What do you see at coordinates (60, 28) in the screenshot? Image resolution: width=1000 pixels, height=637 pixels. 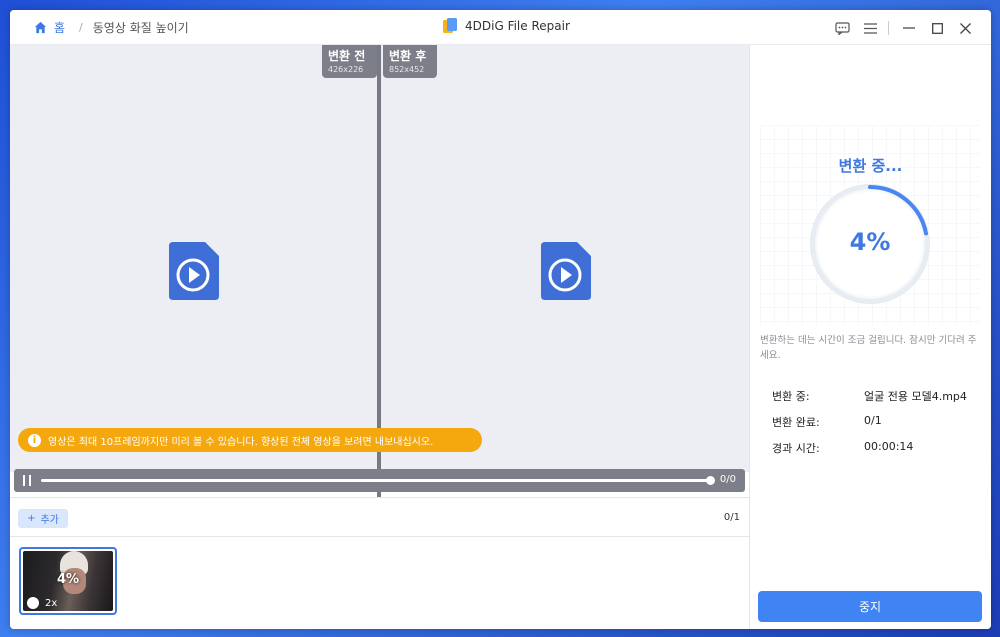 I see `breadcrumb-home-label: 홈` at bounding box center [60, 28].